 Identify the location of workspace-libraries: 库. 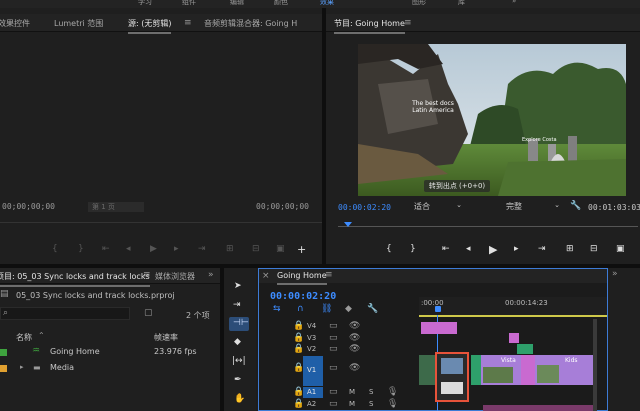
(461, 3).